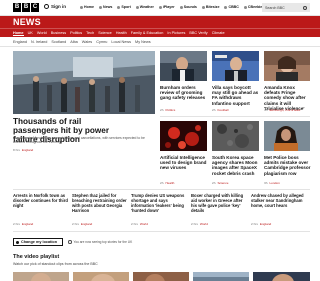  What do you see at coordinates (275, 7) in the screenshot?
I see `search-placeholder: Search BBC` at bounding box center [275, 7].